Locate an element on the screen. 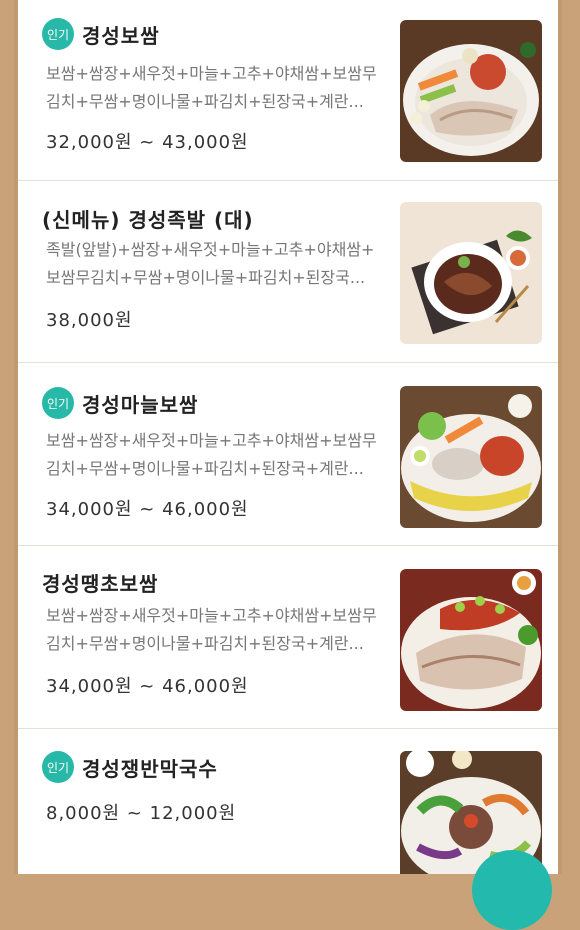  menu-item-price: 32,000원 ~ 43,000원 is located at coordinates (147, 142).